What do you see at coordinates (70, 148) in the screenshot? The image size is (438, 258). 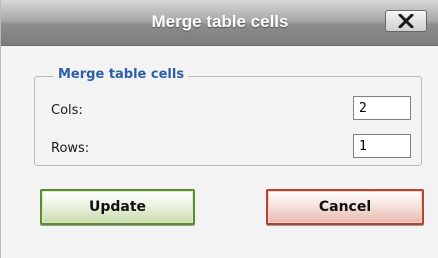 I see `rows-label: Rows:` at bounding box center [70, 148].